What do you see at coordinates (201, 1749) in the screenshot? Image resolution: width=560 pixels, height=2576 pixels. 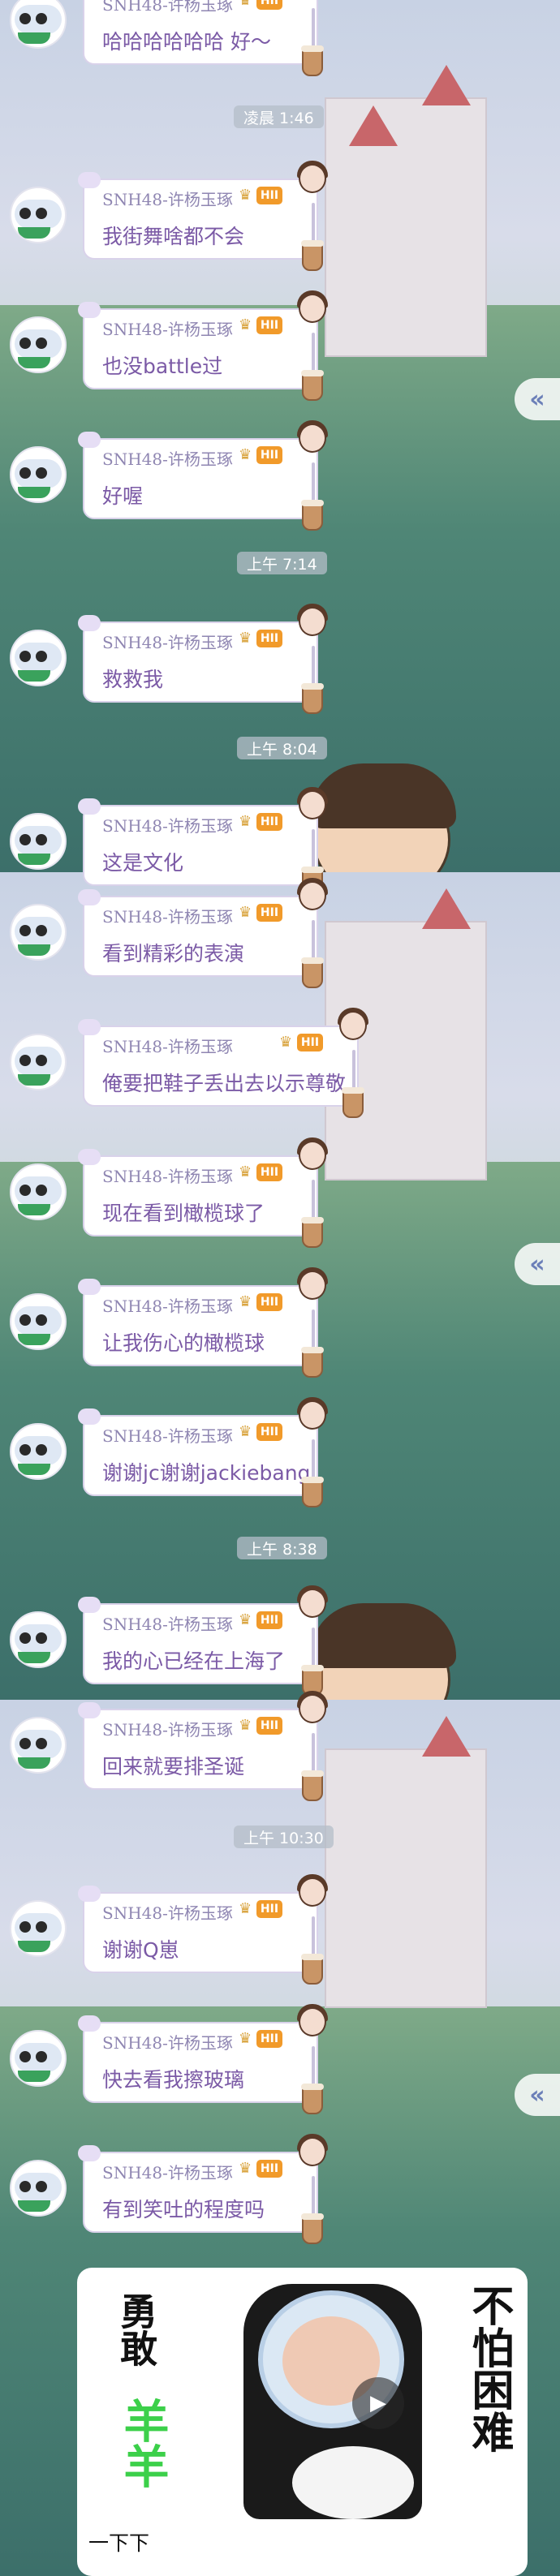 I see `message-bubble: SNH48-许杨玉琢 ♛ HII 回来就要排圣诞` at bounding box center [201, 1749].